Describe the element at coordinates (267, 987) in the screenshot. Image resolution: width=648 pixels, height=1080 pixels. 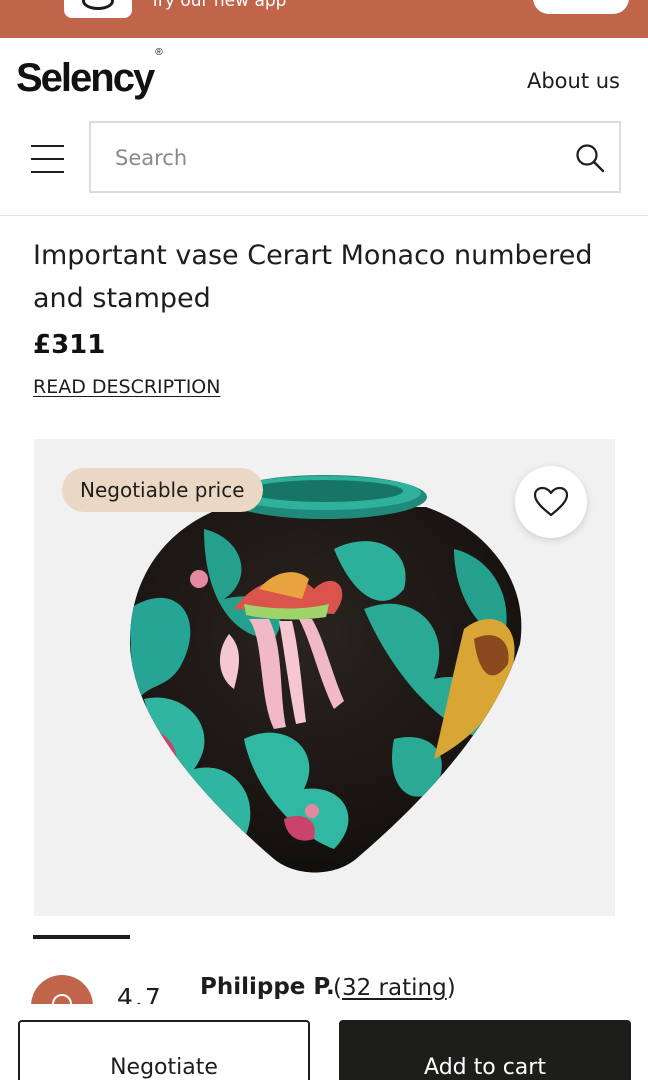
I see `seller-name: Philippe P.` at that location.